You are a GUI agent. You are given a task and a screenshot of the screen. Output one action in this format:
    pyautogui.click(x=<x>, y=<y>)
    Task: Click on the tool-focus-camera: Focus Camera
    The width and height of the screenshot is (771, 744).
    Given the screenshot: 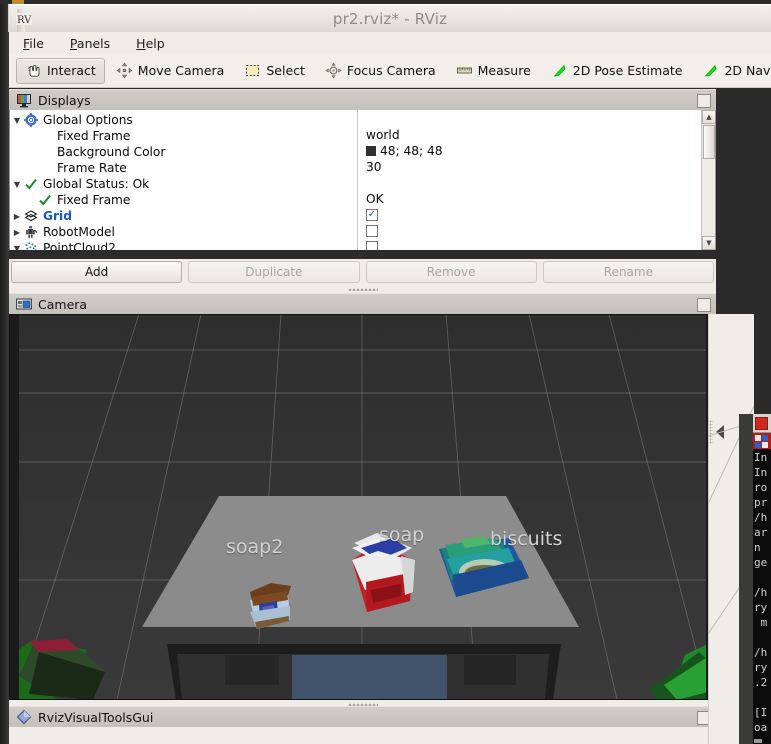 What is the action you would take?
    pyautogui.click(x=380, y=71)
    